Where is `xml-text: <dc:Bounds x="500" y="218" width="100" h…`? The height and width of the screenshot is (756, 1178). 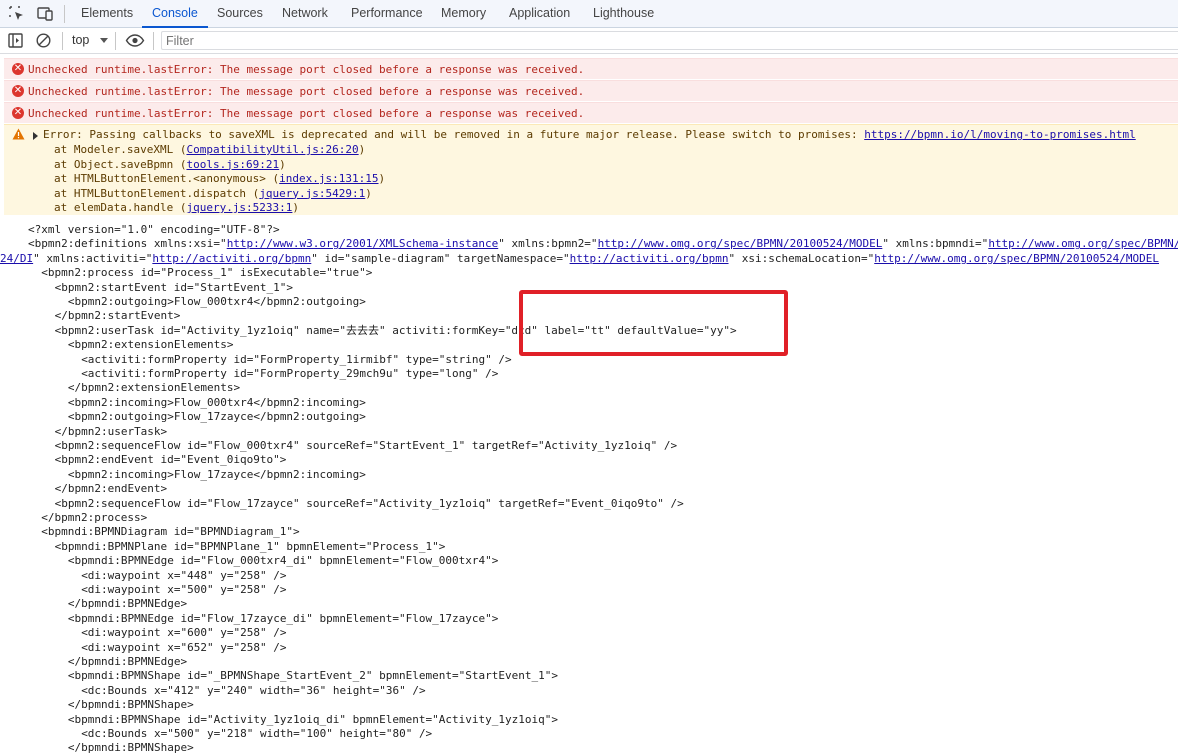 xml-text: <dc:Bounds x="500" y="218" width="100" h… is located at coordinates (257, 733).